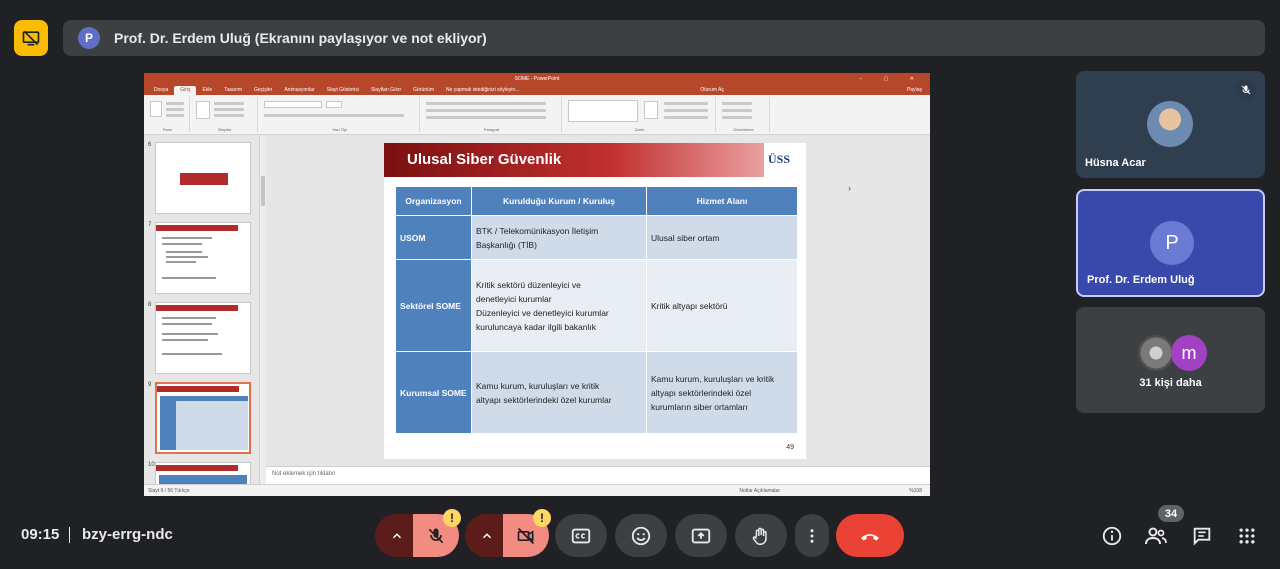  What do you see at coordinates (598, 475) in the screenshot?
I see `notes-field: Not eklemek için tıklatın` at bounding box center [598, 475].